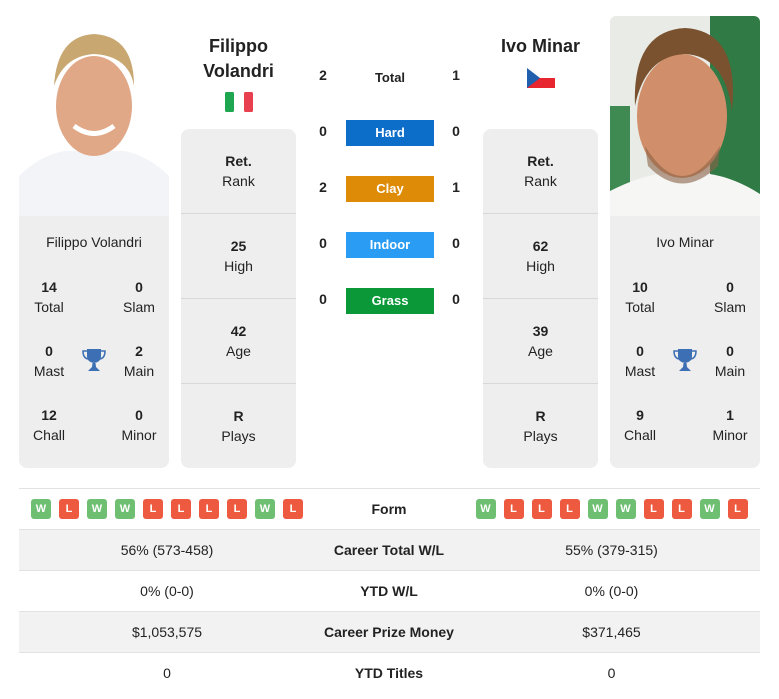 The width and height of the screenshot is (779, 699). I want to click on h2h-indoor-p2: 0, so click(456, 243).